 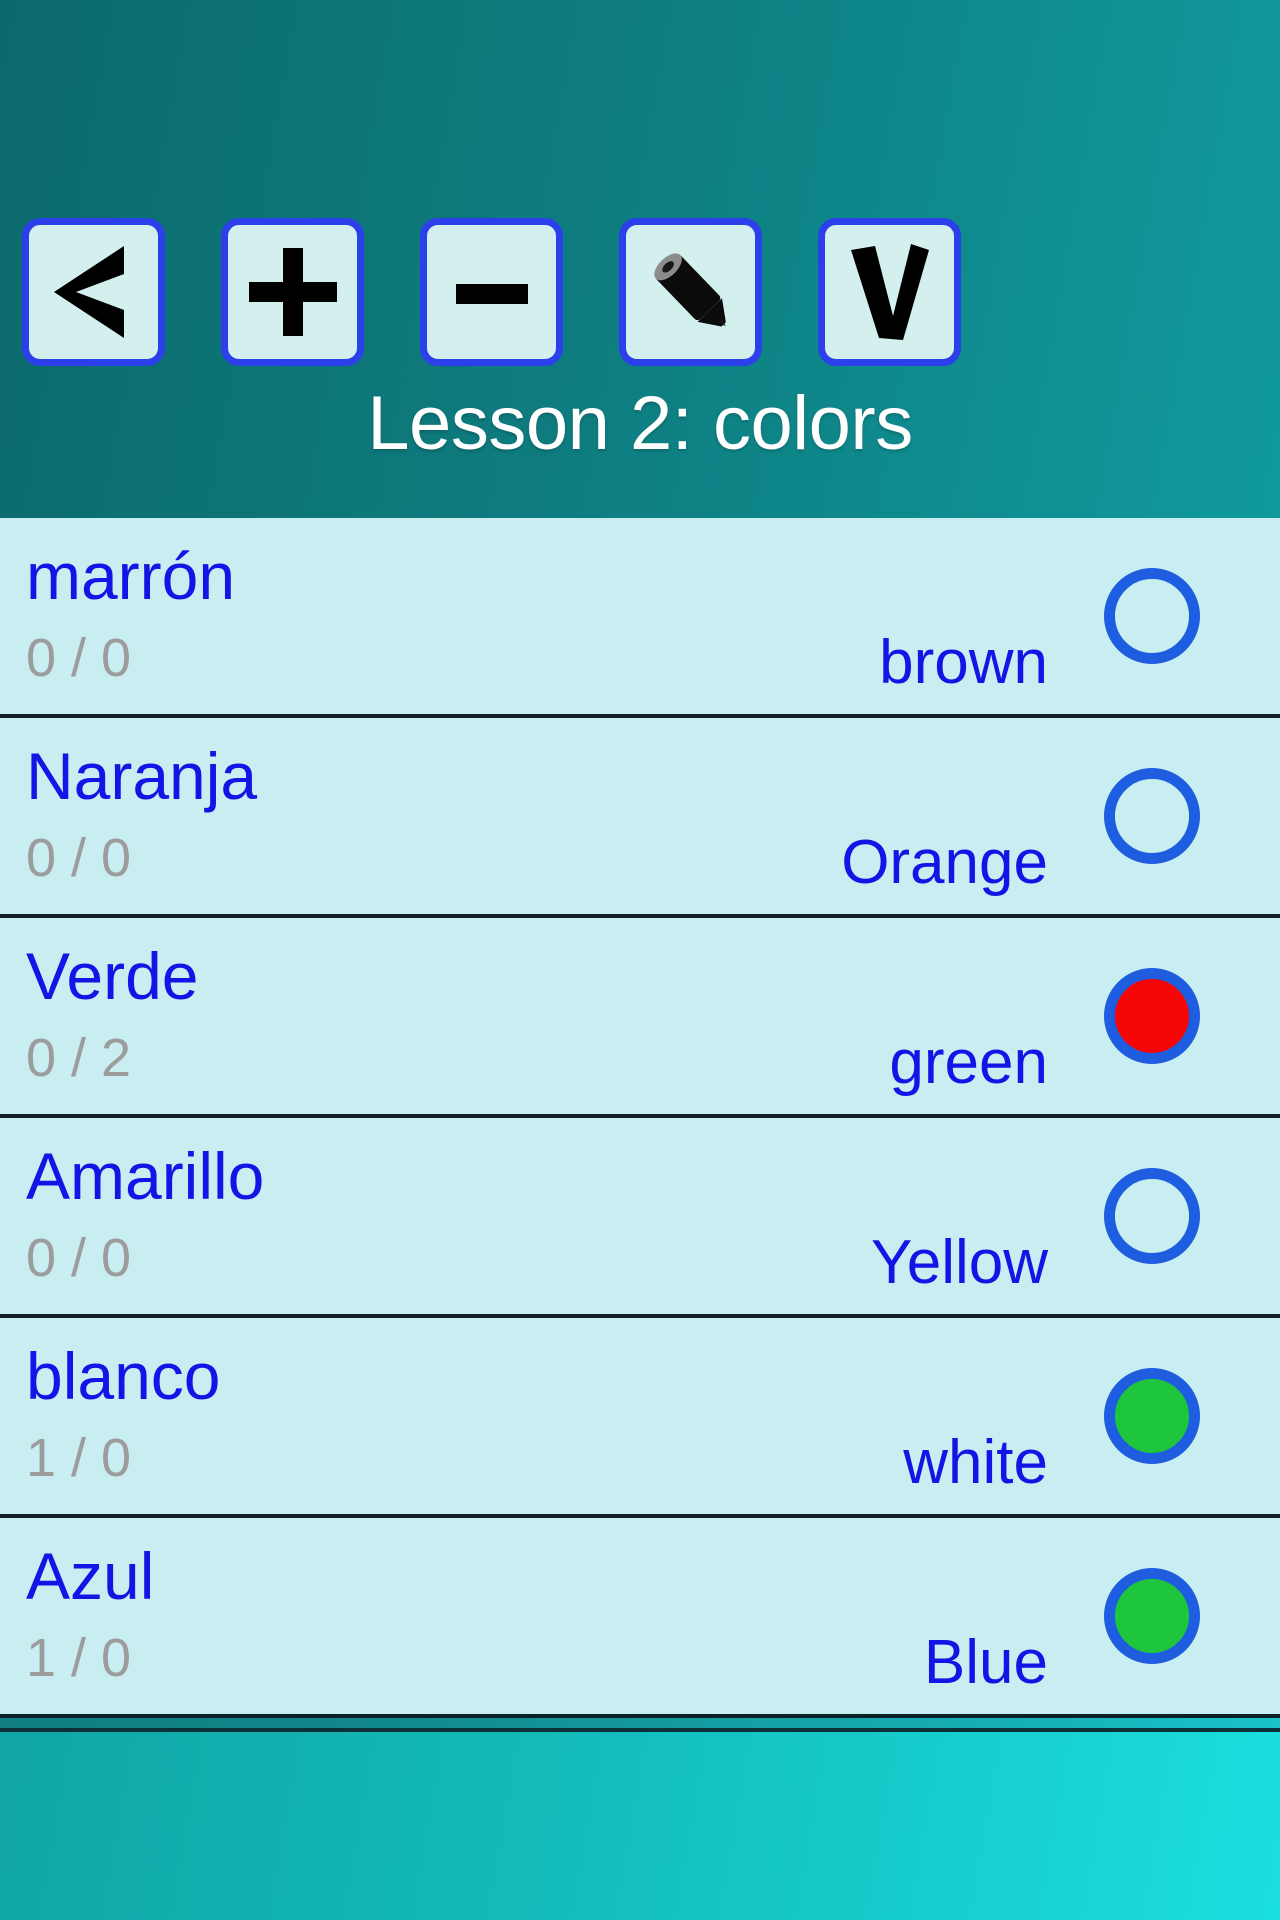 I want to click on pencil-icon, so click(x=691, y=292).